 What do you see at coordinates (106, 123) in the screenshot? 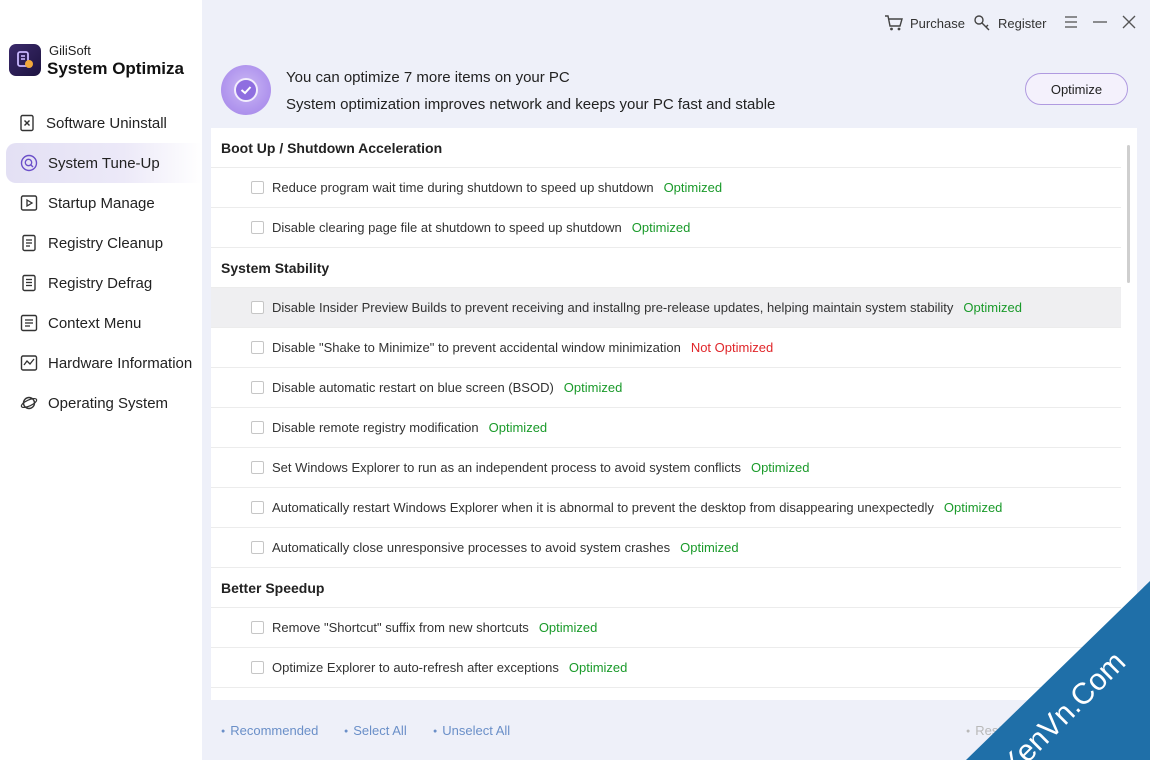
I see `sidebar-item-label: Software Uninstall` at bounding box center [106, 123].